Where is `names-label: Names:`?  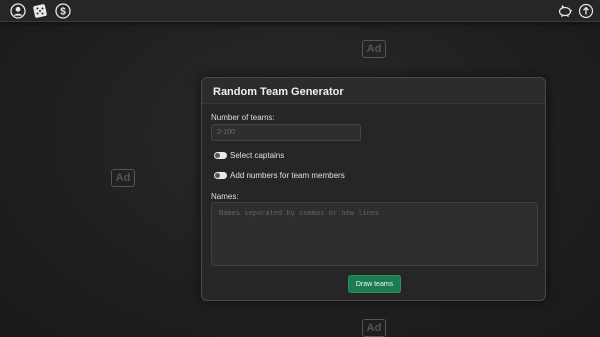 names-label: Names: is located at coordinates (225, 196).